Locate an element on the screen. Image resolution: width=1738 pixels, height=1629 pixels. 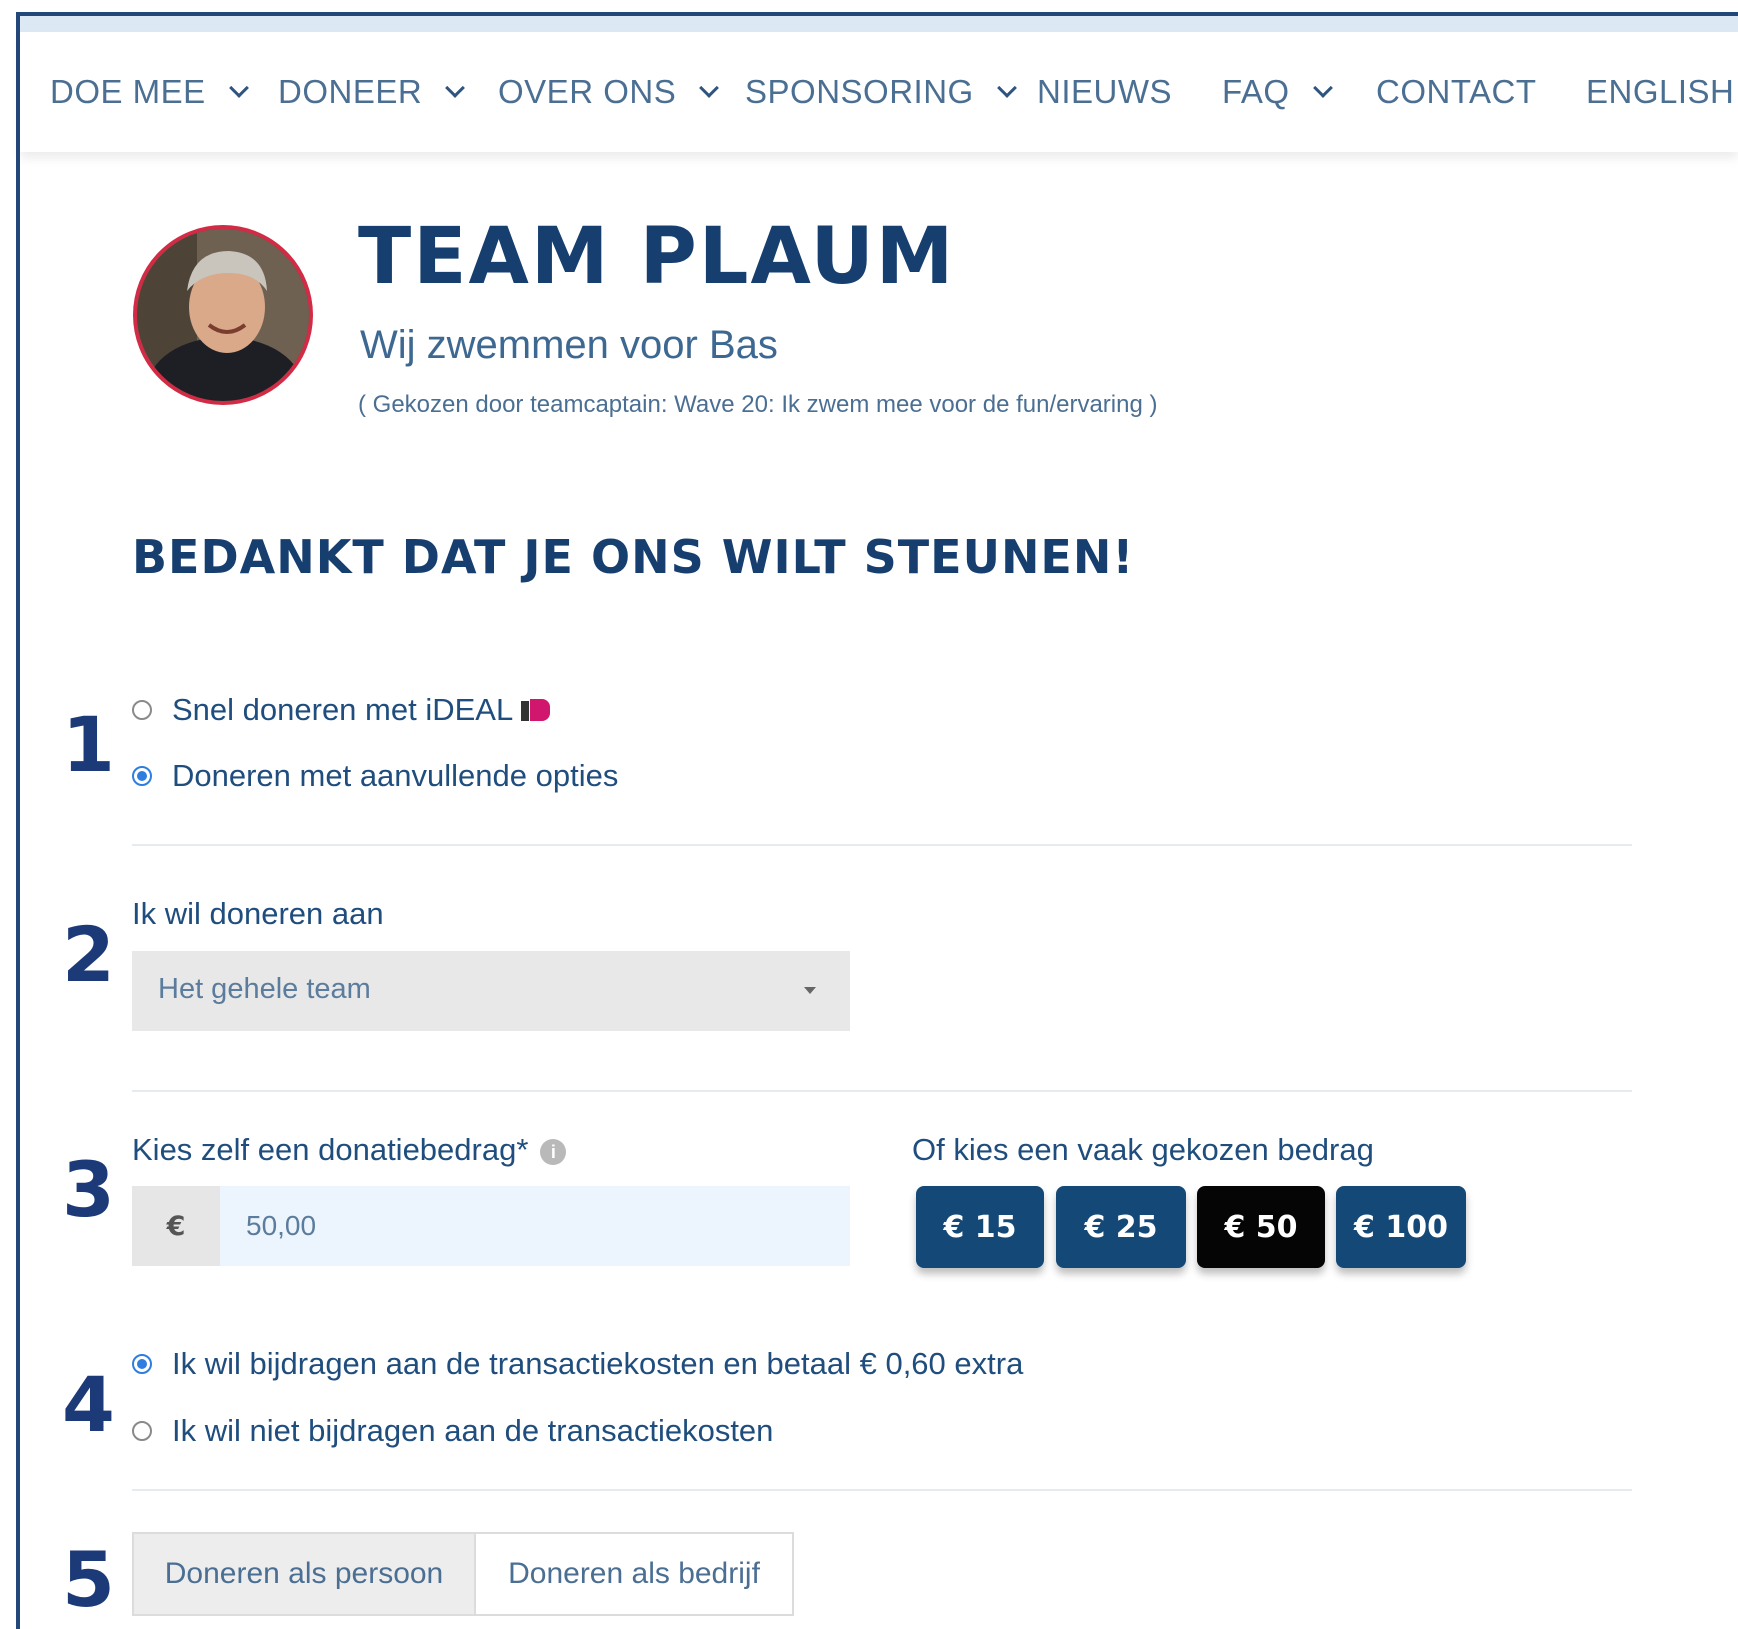
caret-down-icon is located at coordinates (810, 990).